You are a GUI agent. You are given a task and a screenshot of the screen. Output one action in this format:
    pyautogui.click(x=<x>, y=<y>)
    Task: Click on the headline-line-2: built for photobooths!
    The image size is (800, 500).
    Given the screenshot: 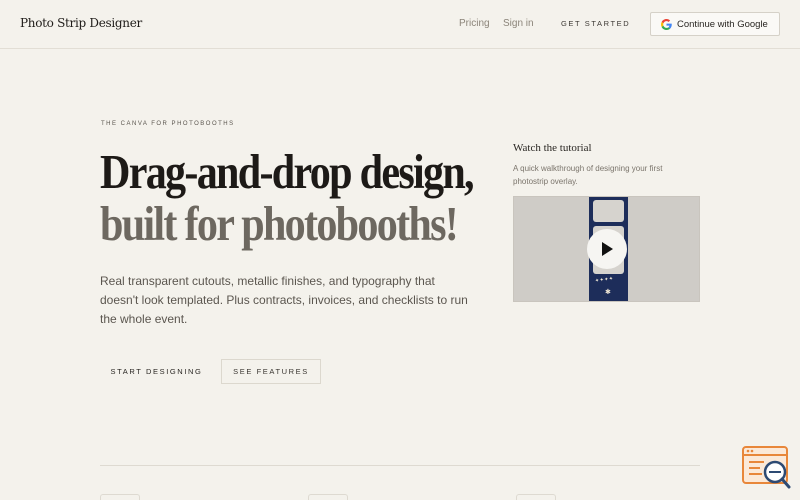 What is the action you would take?
    pyautogui.click(x=279, y=223)
    